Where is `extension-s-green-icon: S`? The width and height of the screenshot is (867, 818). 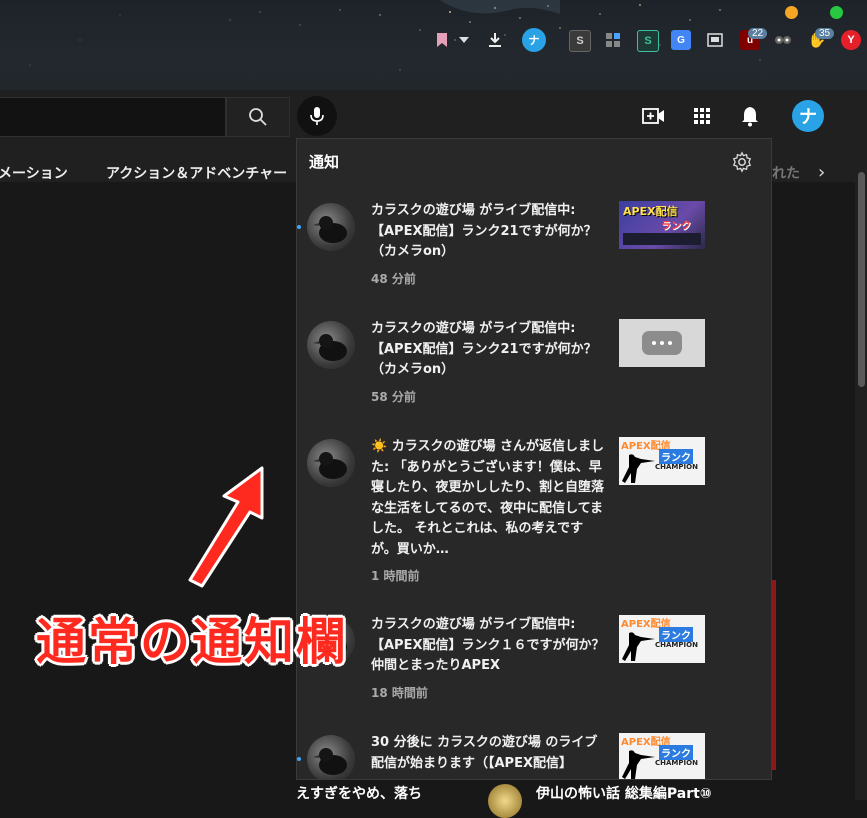
extension-s-green-icon: S is located at coordinates (648, 41).